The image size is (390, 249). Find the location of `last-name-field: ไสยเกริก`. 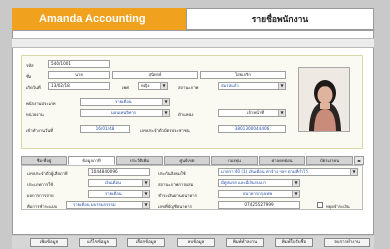

last-name-field: ไสยเกริก is located at coordinates (243, 75).